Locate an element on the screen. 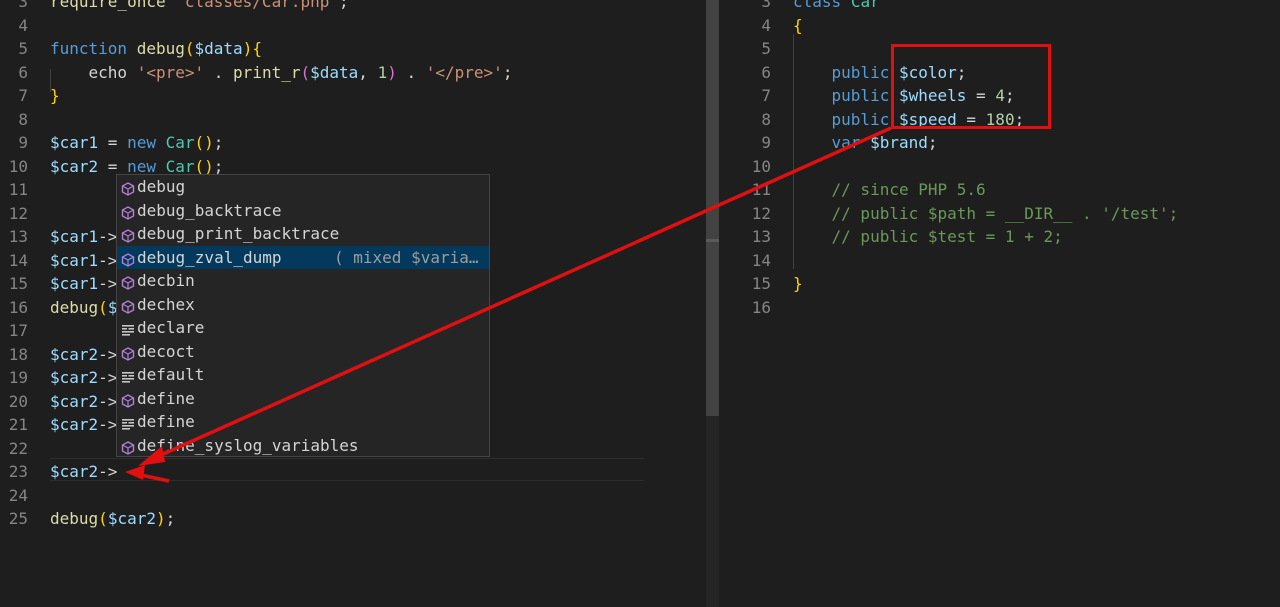 The height and width of the screenshot is (607, 1280). line-number: 15 is located at coordinates (761, 283).